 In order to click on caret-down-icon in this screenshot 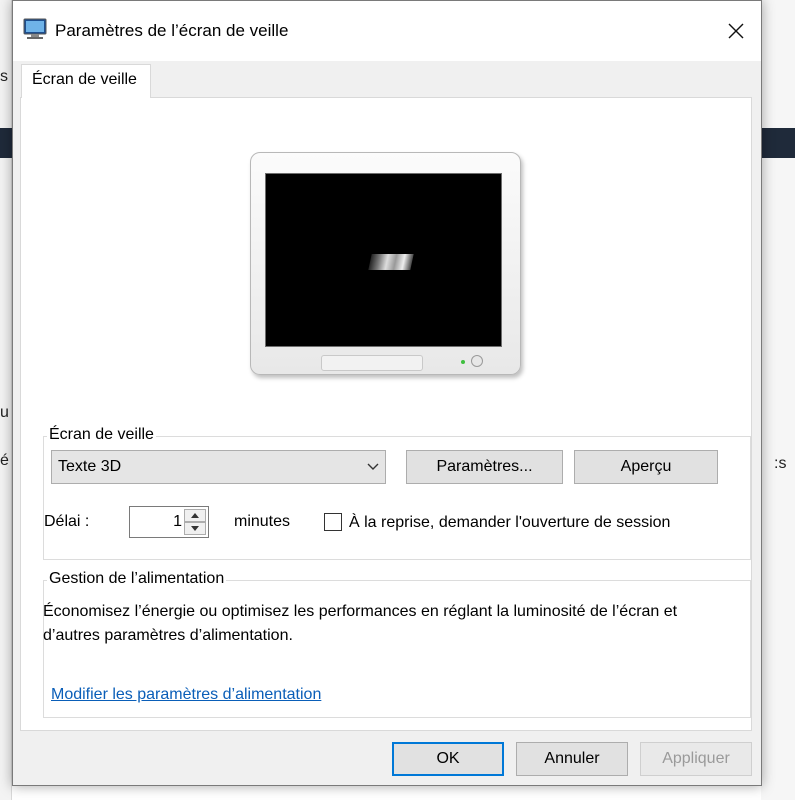, I will do `click(195, 528)`.